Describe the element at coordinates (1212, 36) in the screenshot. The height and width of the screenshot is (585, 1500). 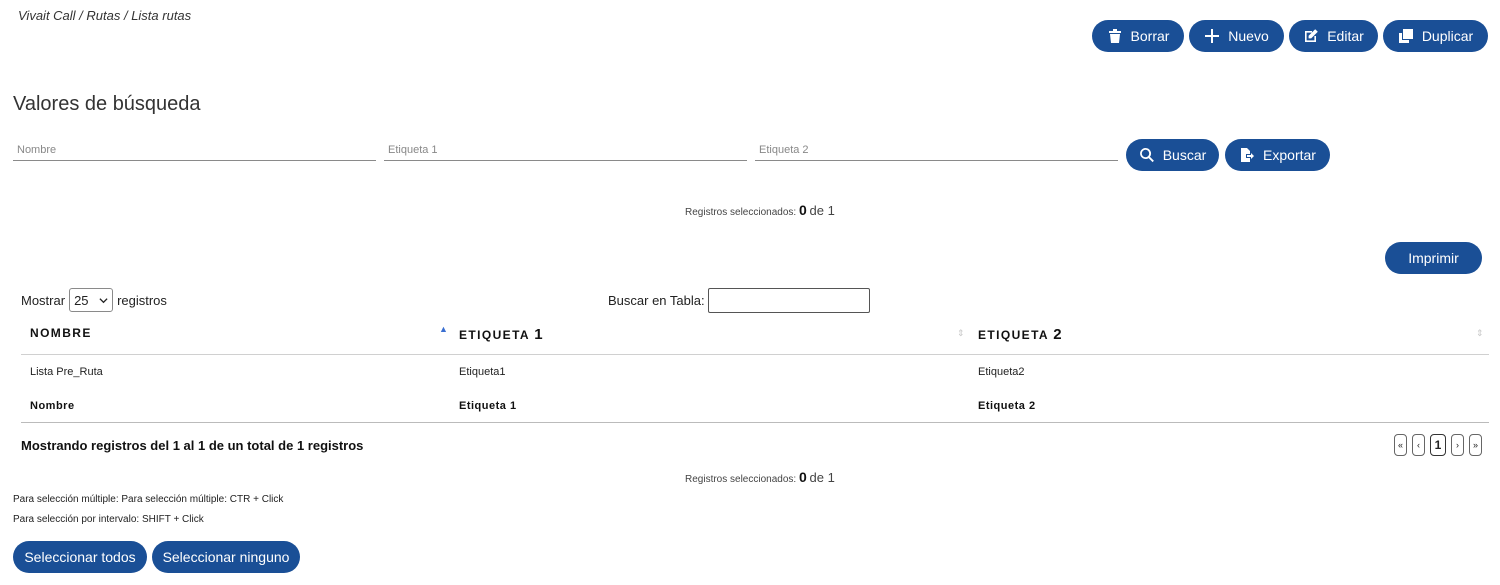
I see `plus-icon` at that location.